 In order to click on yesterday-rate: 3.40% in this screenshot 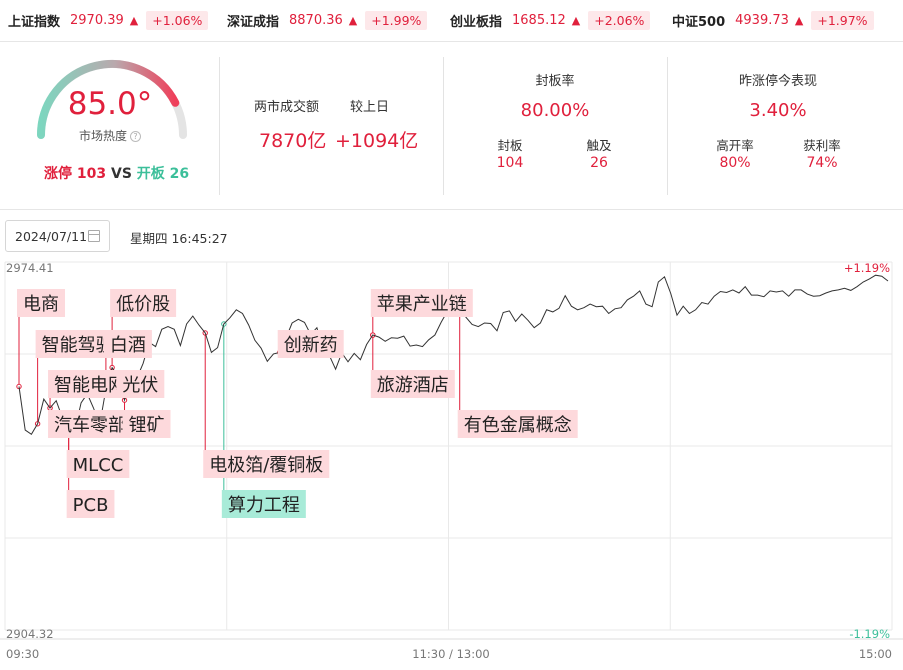, I will do `click(778, 110)`.